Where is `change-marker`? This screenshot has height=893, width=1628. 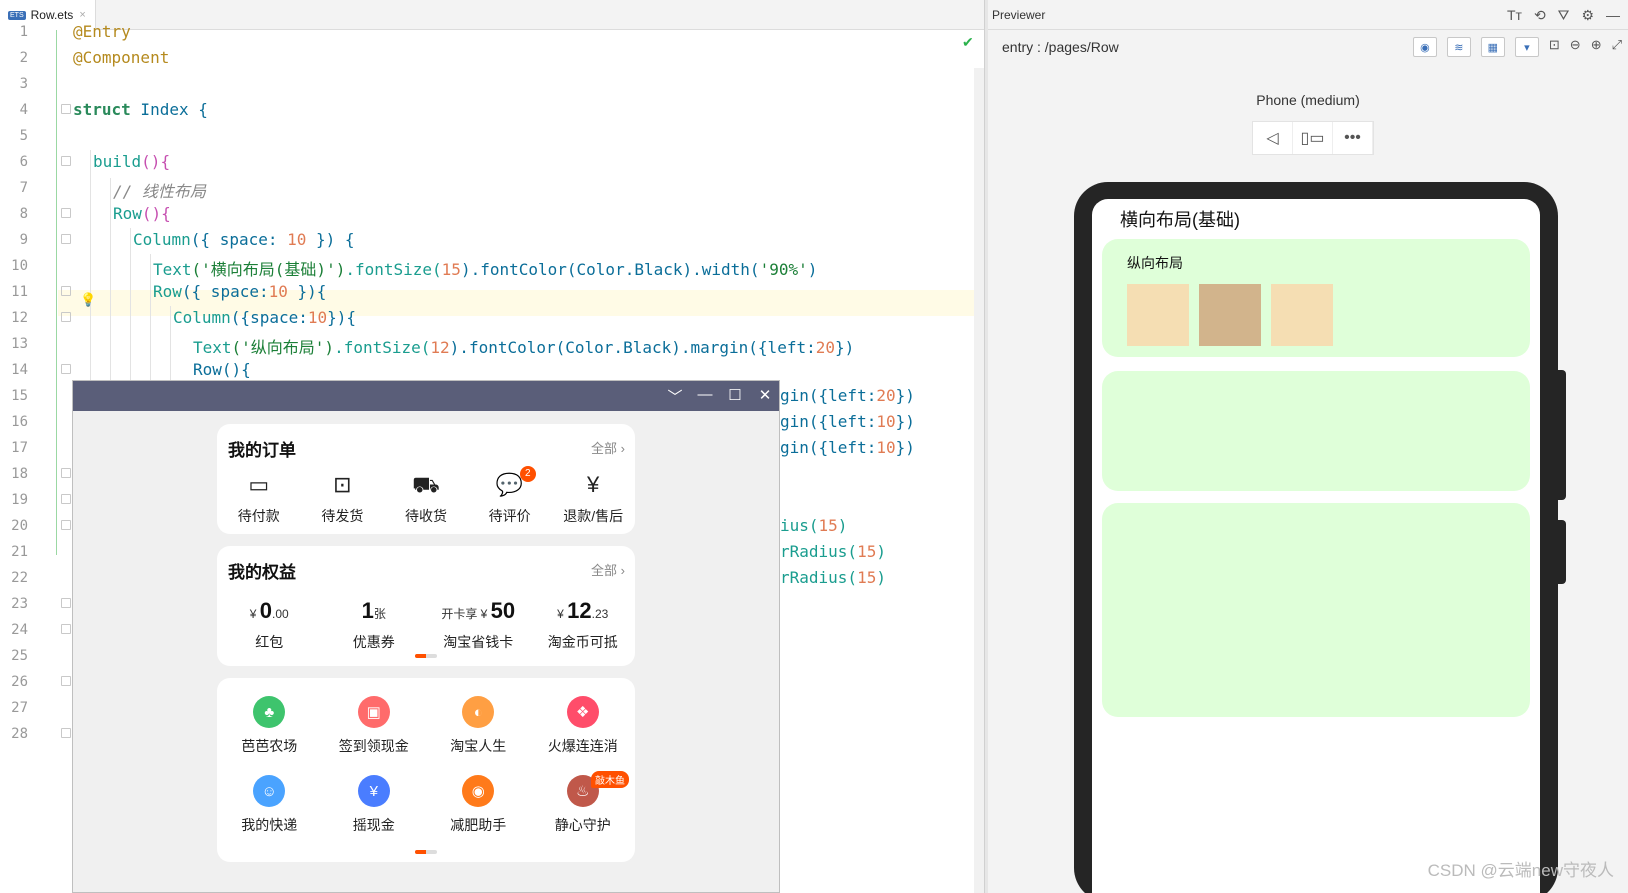
change-marker is located at coordinates (56, 292).